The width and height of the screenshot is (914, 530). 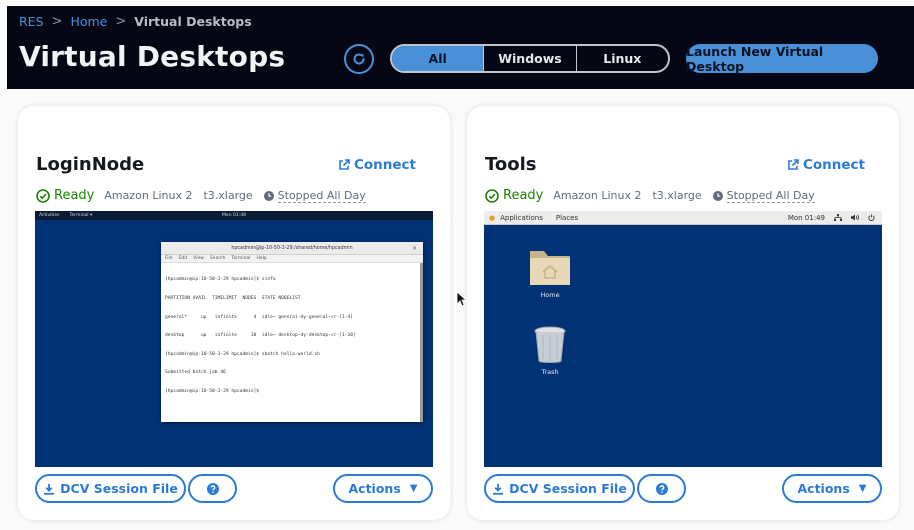 What do you see at coordinates (261, 258) in the screenshot?
I see `terminal-menu-item: Help` at bounding box center [261, 258].